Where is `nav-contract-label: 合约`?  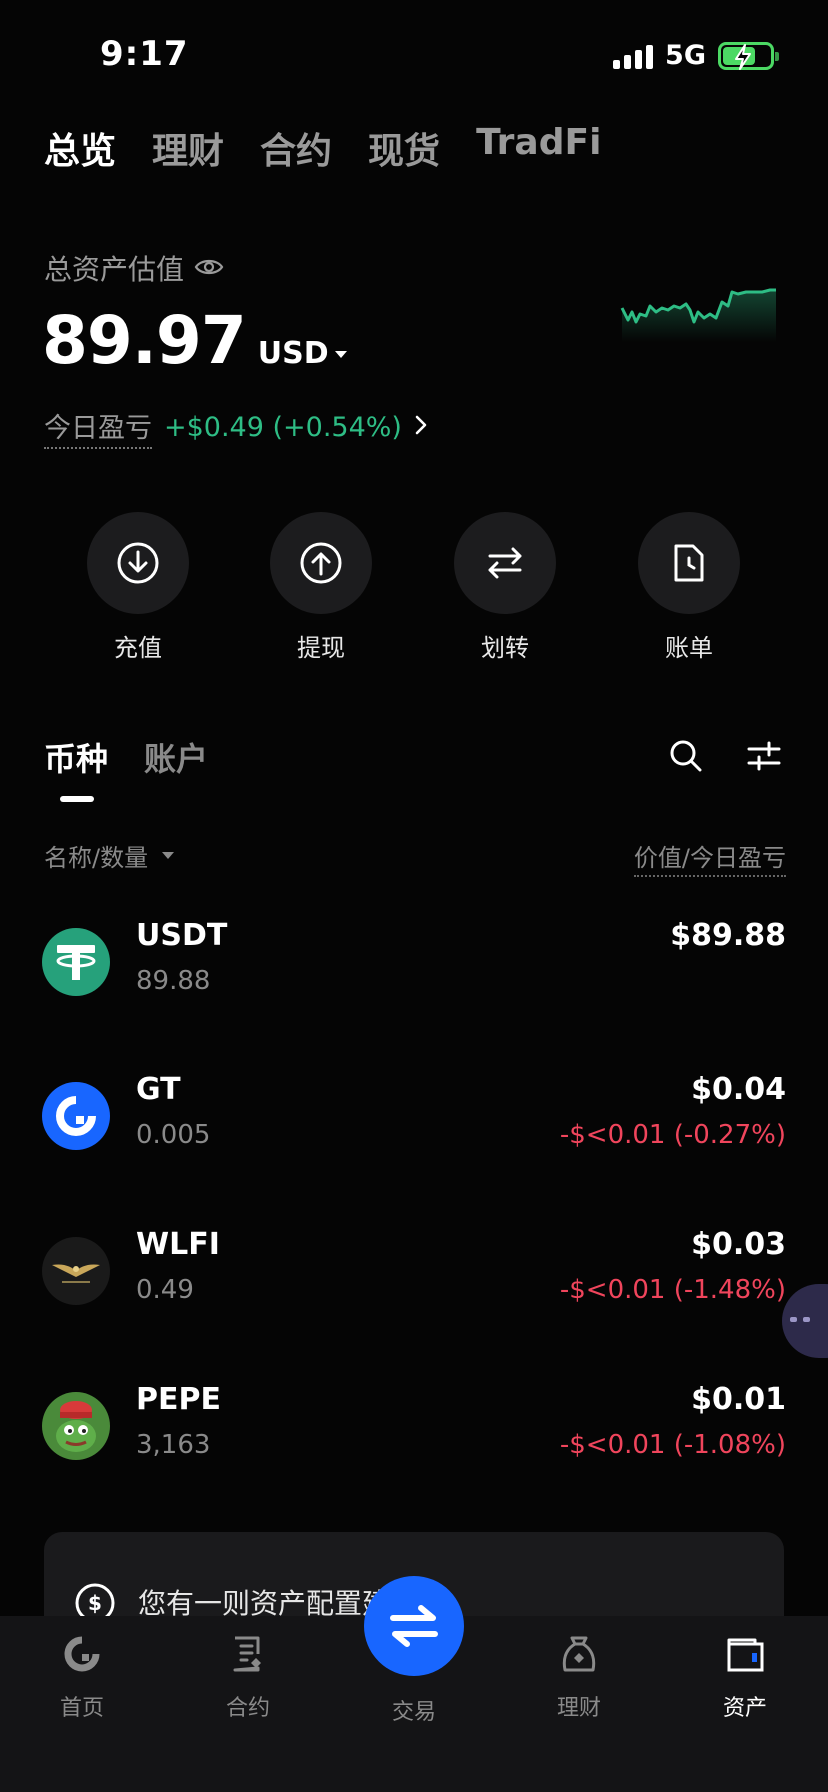 nav-contract-label: 合约 is located at coordinates (247, 1708).